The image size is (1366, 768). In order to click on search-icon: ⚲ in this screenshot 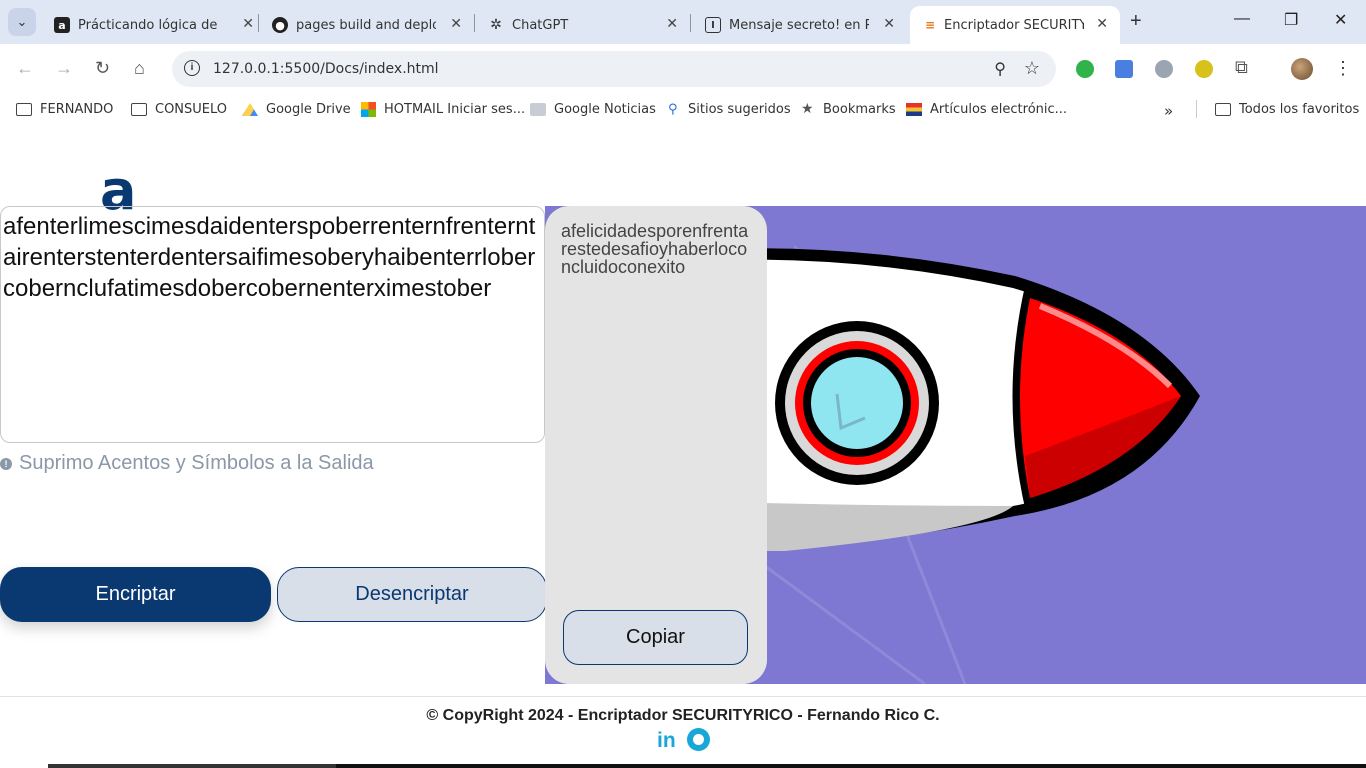, I will do `click(673, 109)`.